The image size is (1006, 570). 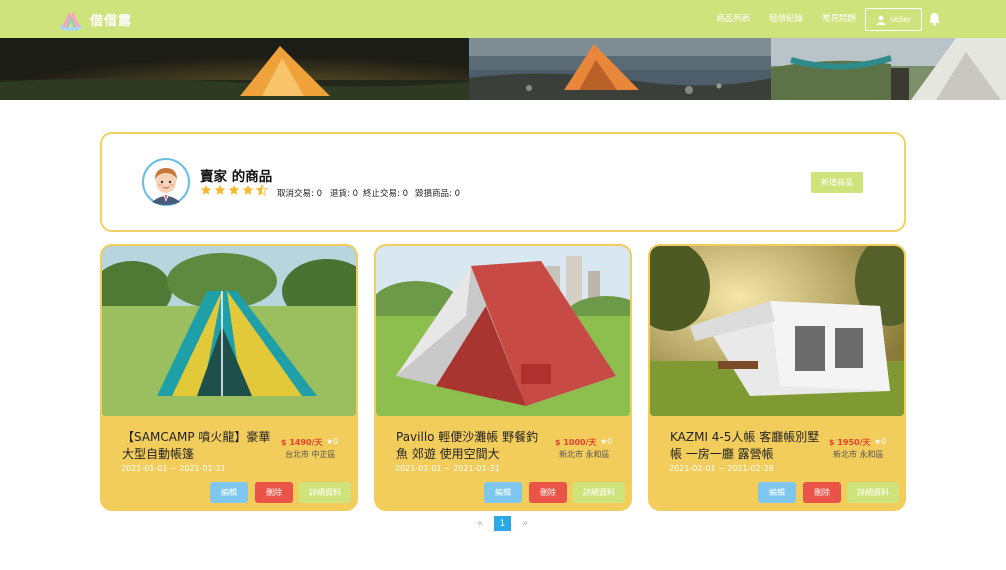 I want to click on stat-damage: 毀損商品: 0, so click(x=437, y=194).